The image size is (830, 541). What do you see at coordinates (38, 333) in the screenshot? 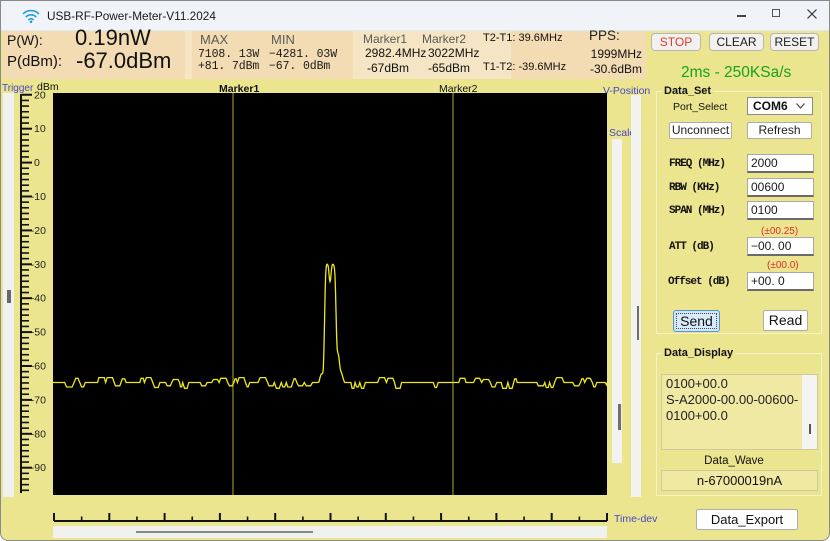
I see `svg-text: -50` at bounding box center [38, 333].